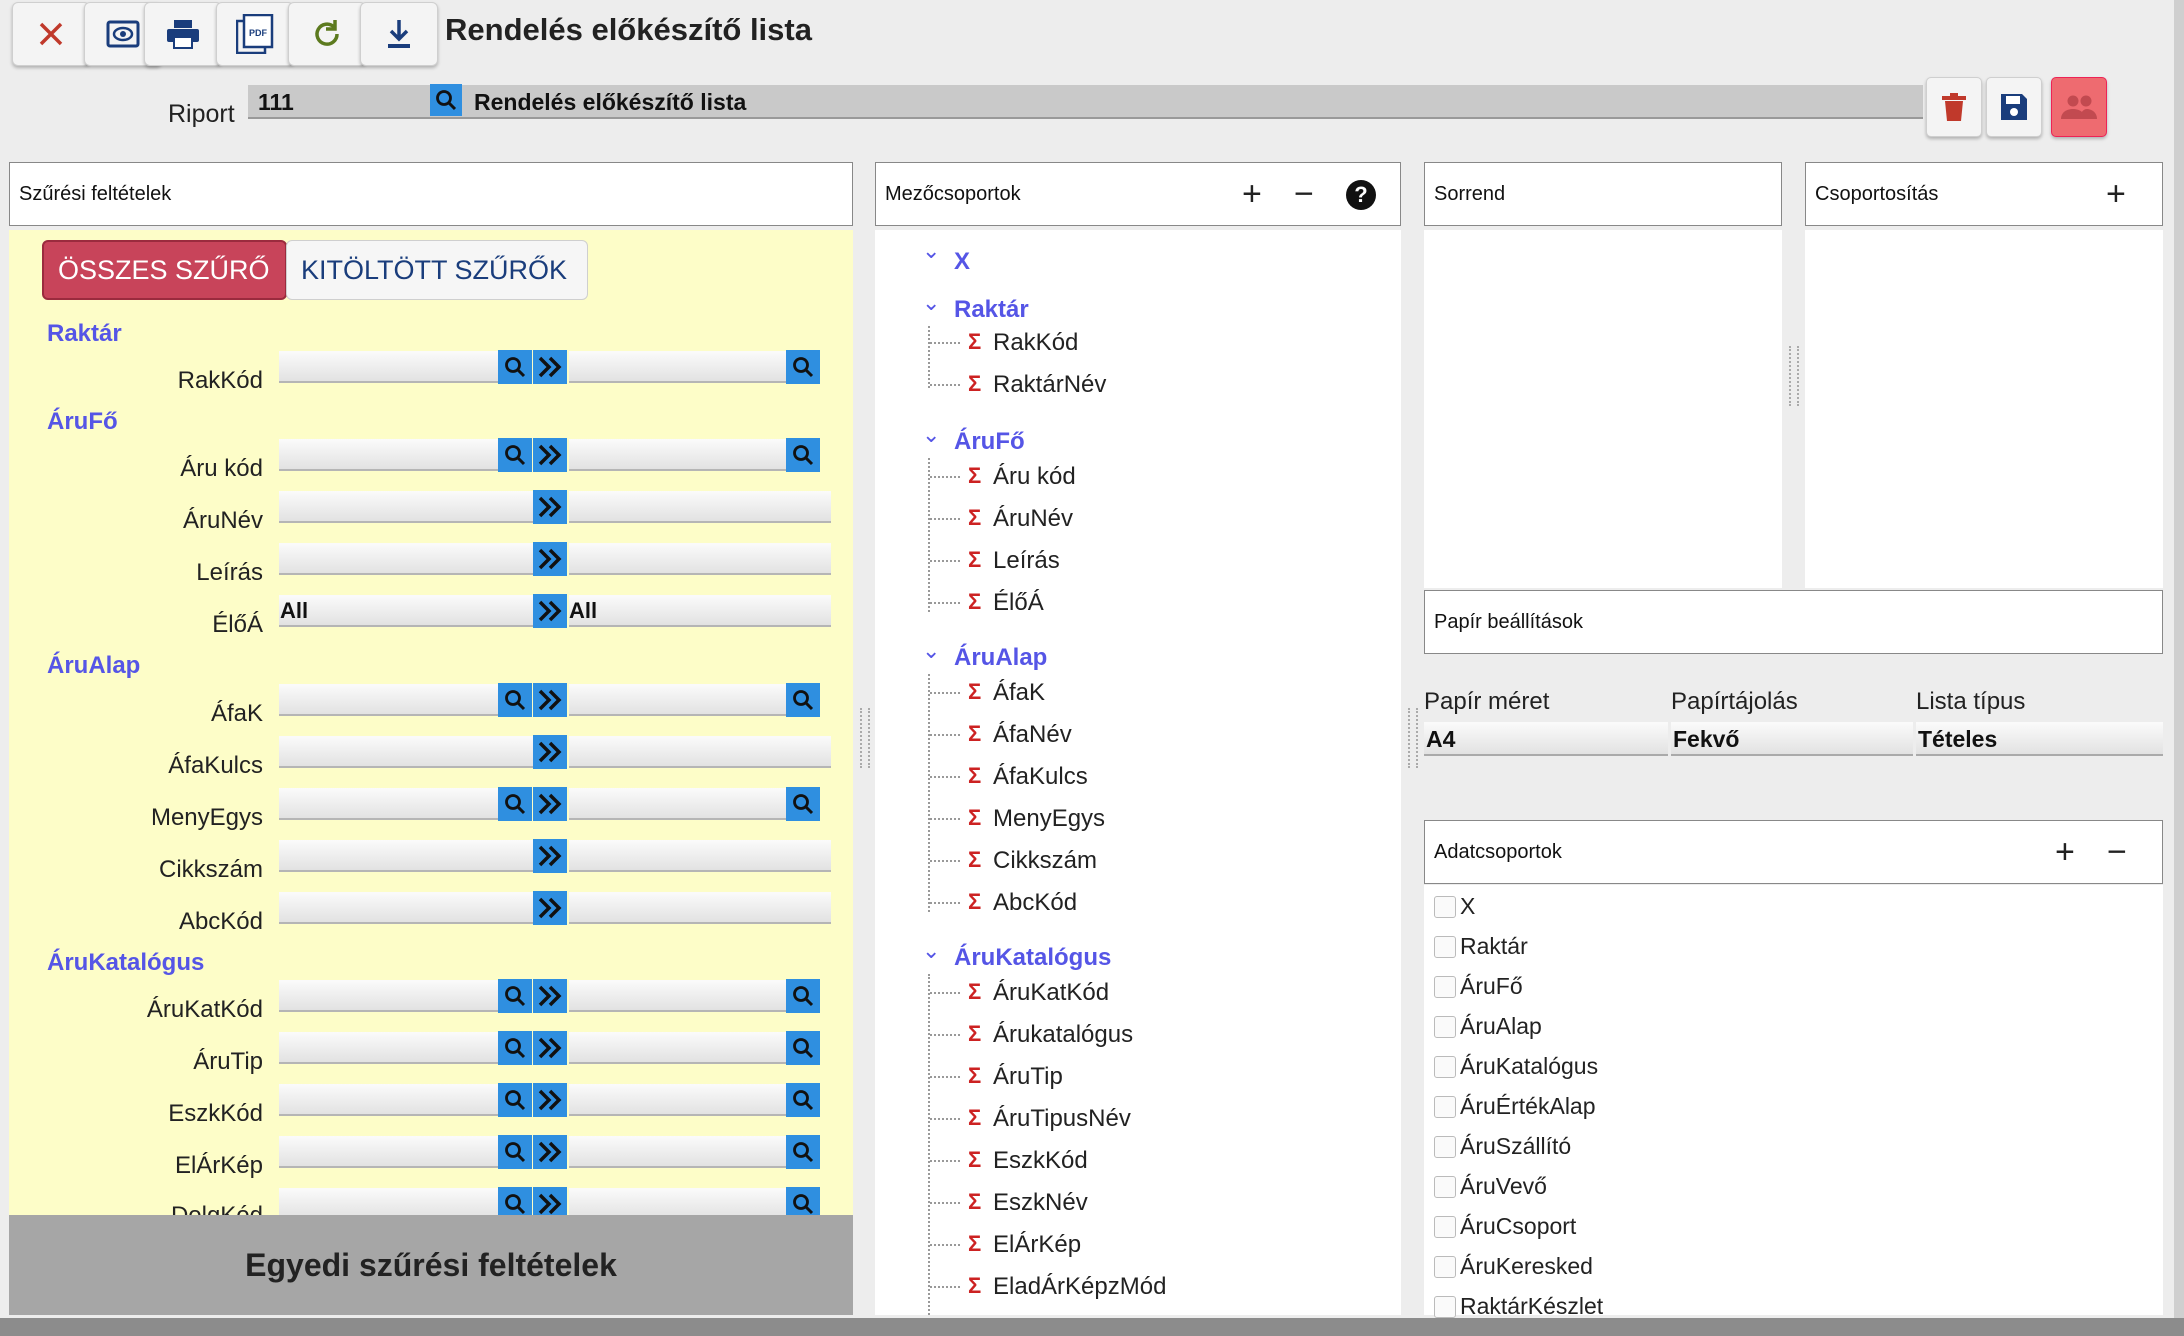 Image resolution: width=2184 pixels, height=1336 pixels. I want to click on arukatkod-copy-button, so click(550, 996).